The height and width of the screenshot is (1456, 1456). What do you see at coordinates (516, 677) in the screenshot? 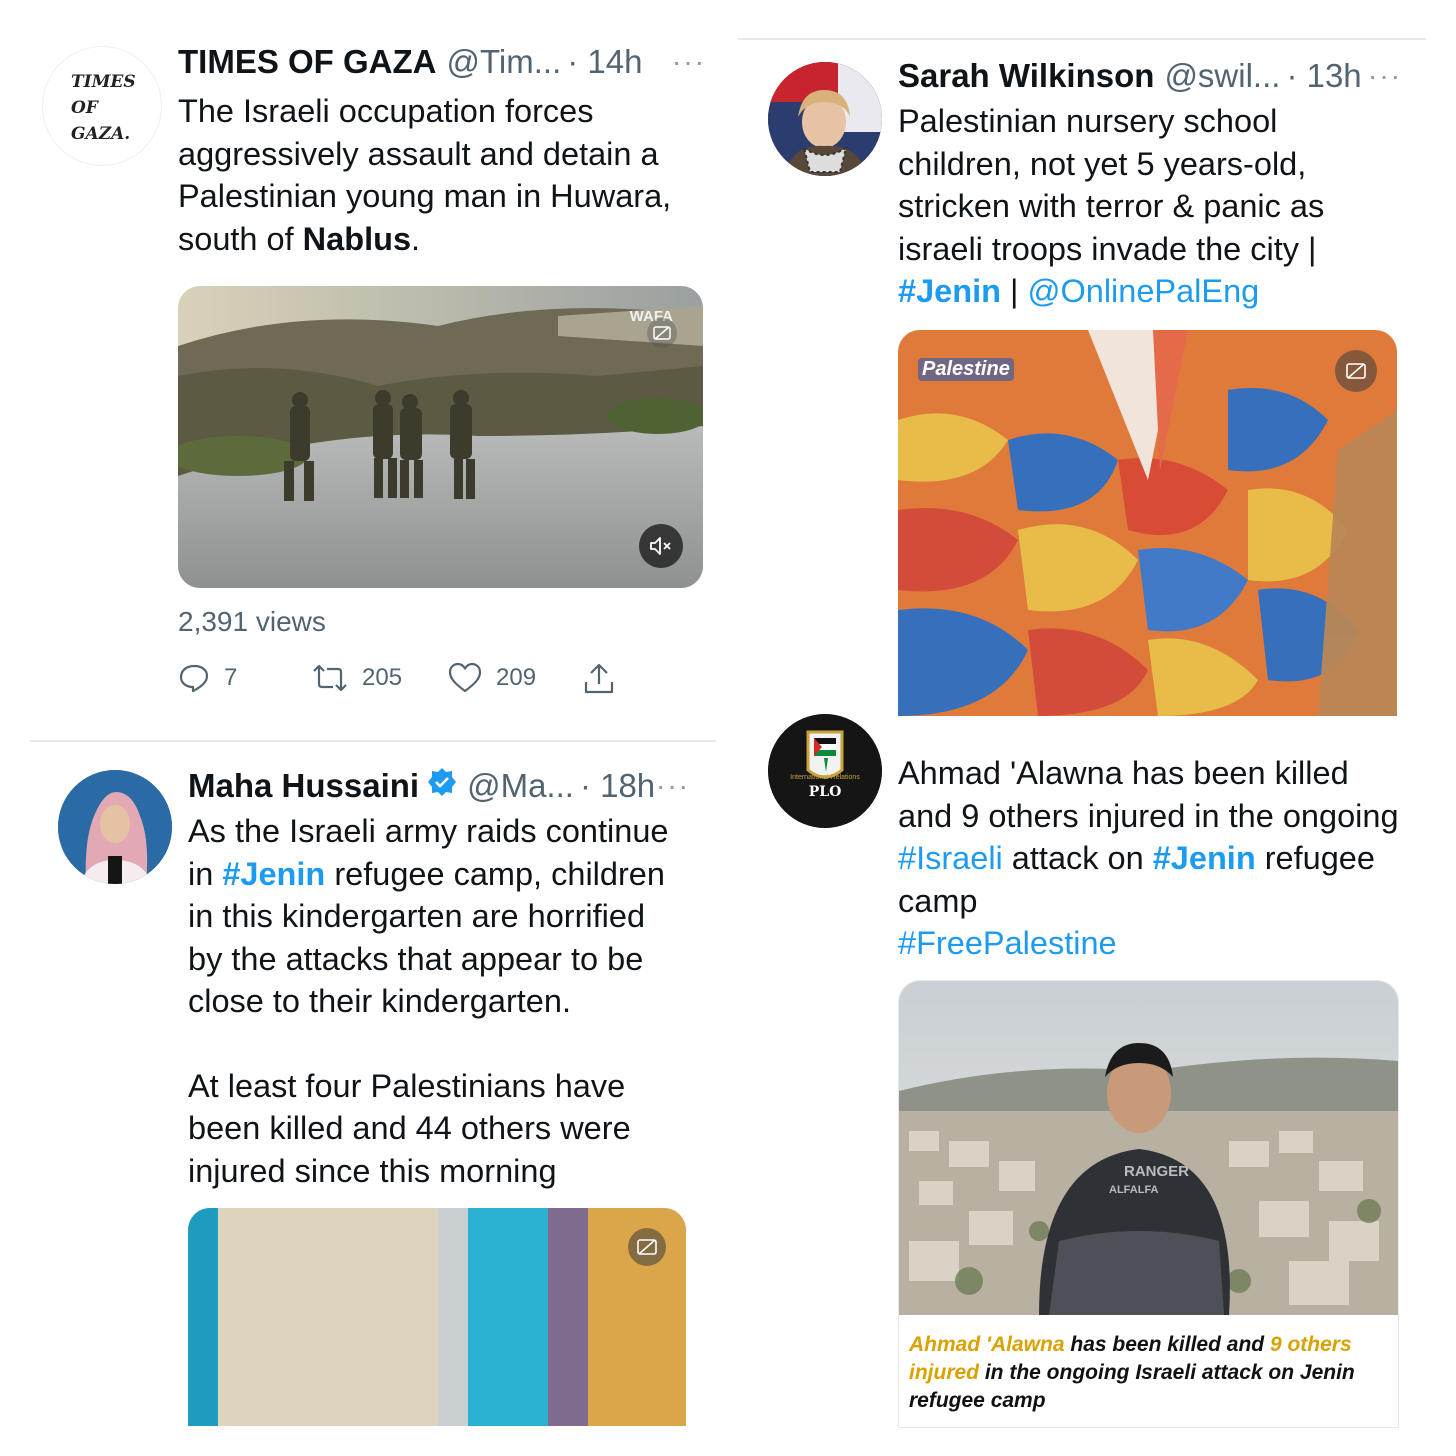
I see `like-count: 209` at bounding box center [516, 677].